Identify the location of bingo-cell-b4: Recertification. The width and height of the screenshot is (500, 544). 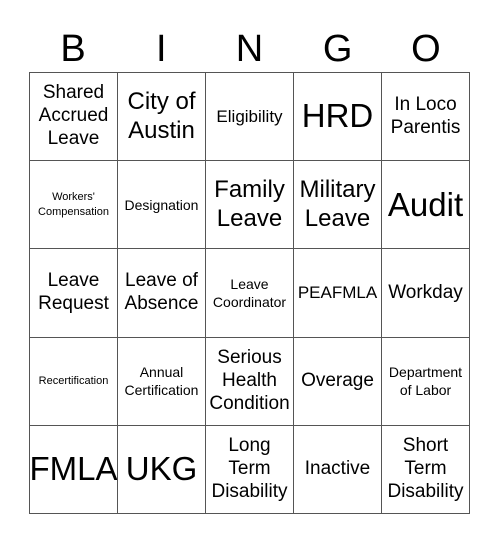
(74, 381).